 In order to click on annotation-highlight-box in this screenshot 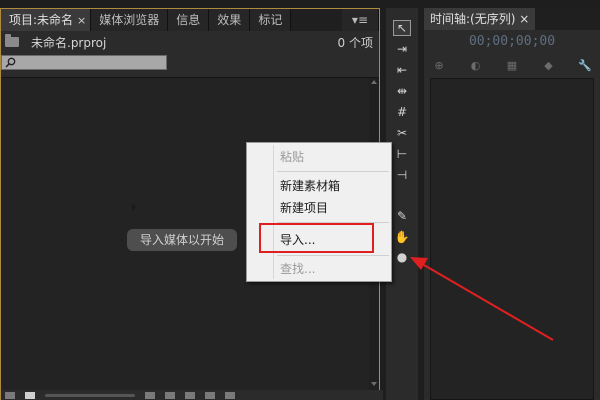, I will do `click(316, 238)`.